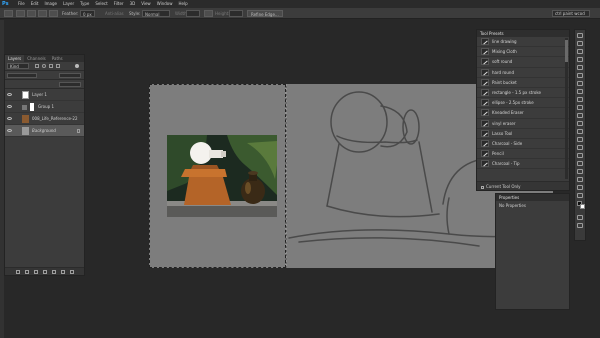  What do you see at coordinates (26, 271) in the screenshot?
I see `layer-style-icon` at bounding box center [26, 271].